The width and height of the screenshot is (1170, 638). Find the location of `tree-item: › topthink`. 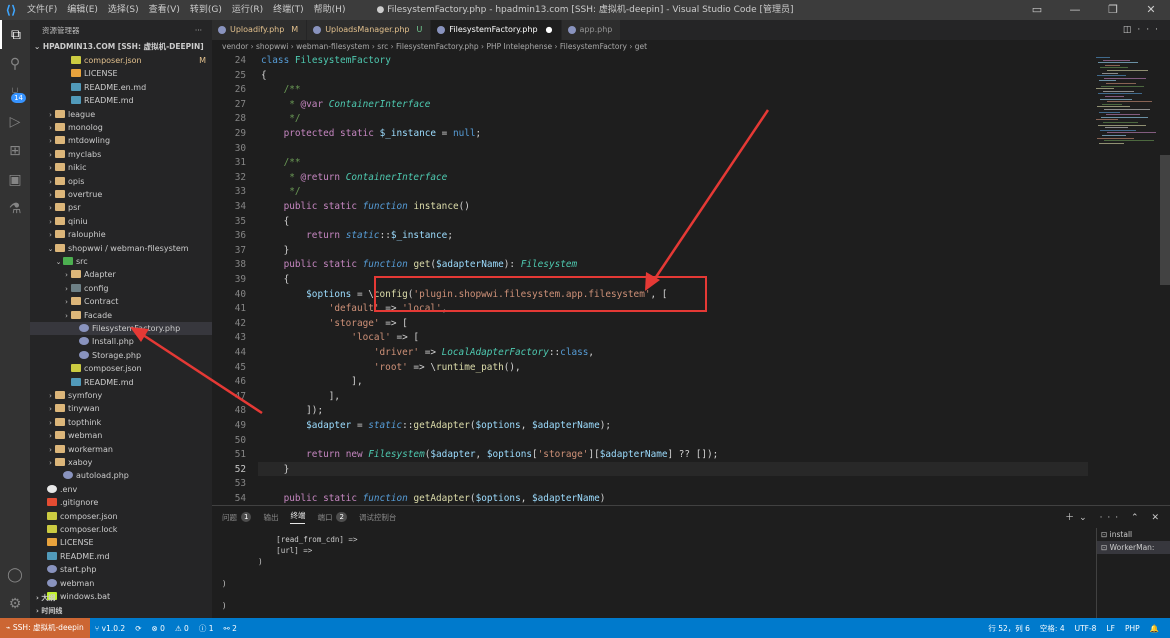

tree-item: › topthink is located at coordinates (121, 422).